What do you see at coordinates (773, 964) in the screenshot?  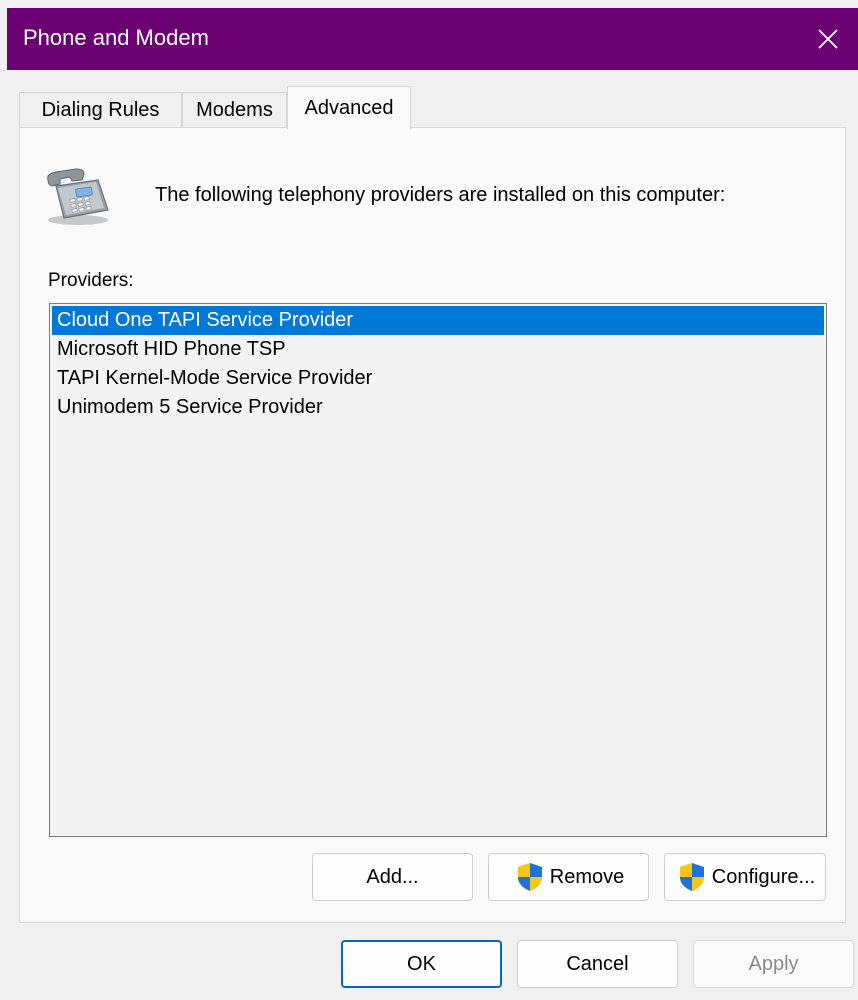 I see `apply-button: Apply` at bounding box center [773, 964].